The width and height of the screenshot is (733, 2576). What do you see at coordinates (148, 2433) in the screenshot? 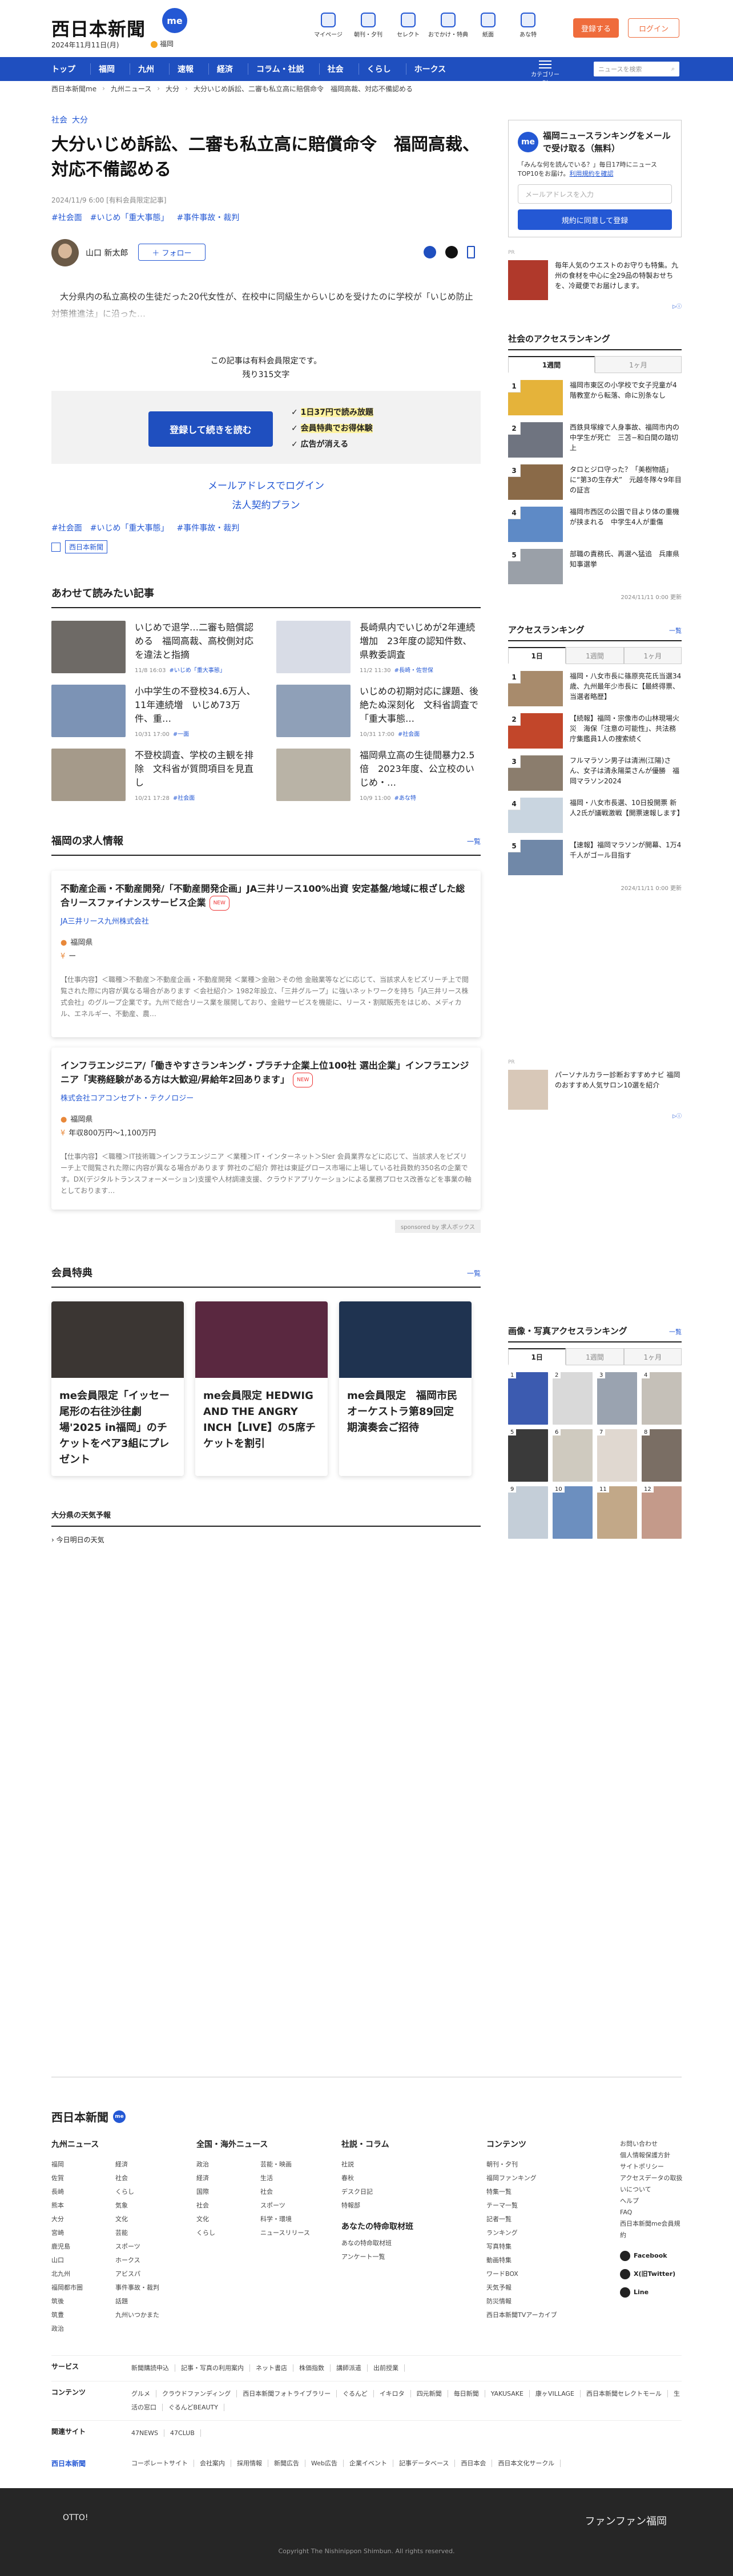
I see `footer-link: 47NEWS` at bounding box center [148, 2433].